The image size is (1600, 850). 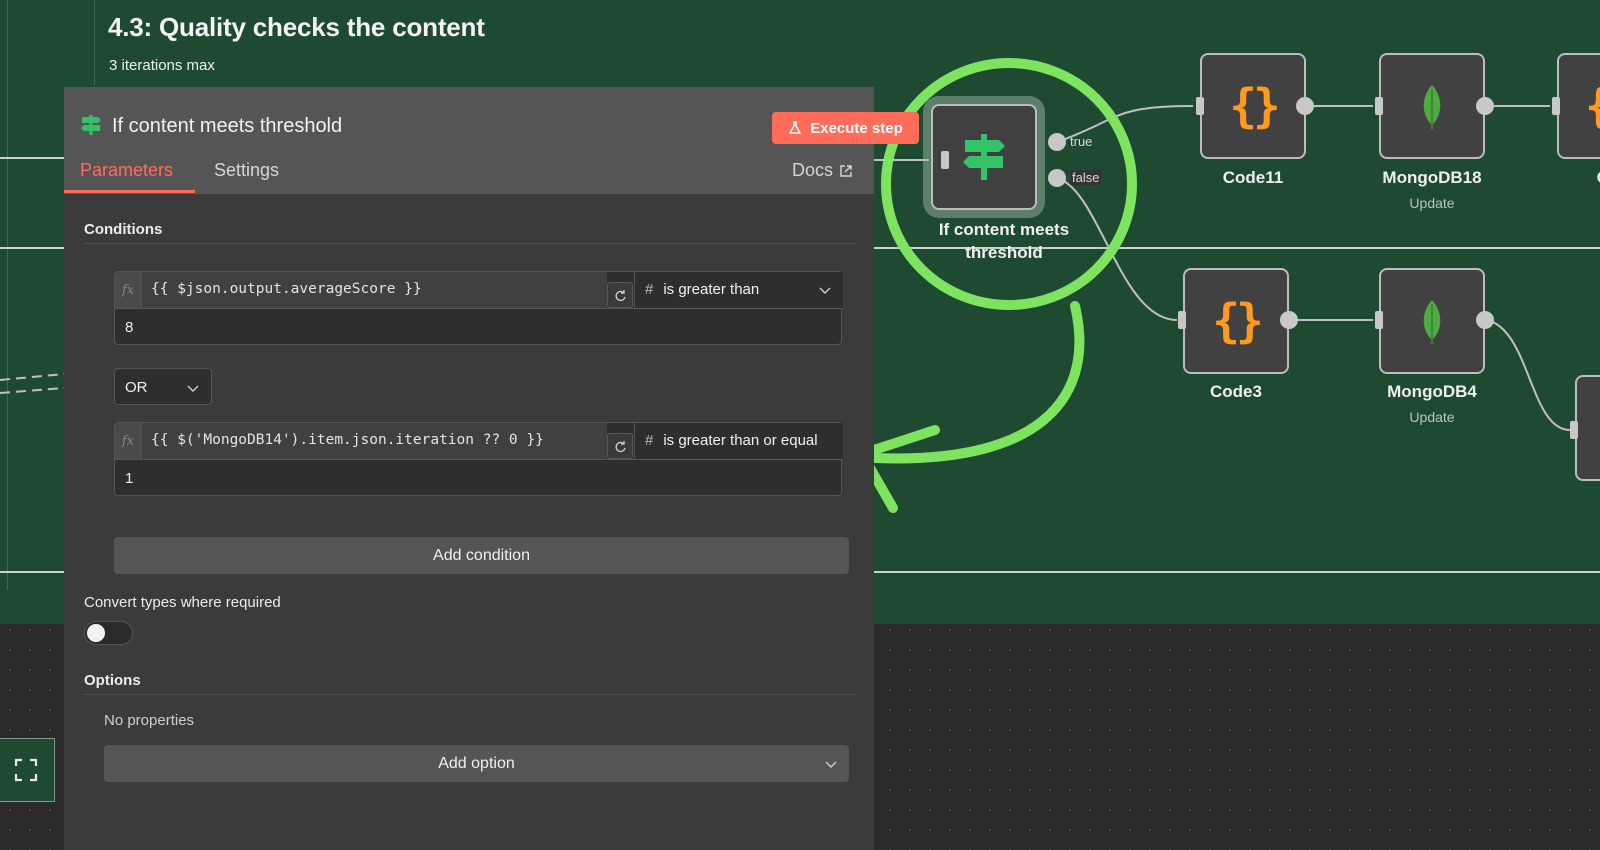 I want to click on execute-step-label: Execute step, so click(x=856, y=128).